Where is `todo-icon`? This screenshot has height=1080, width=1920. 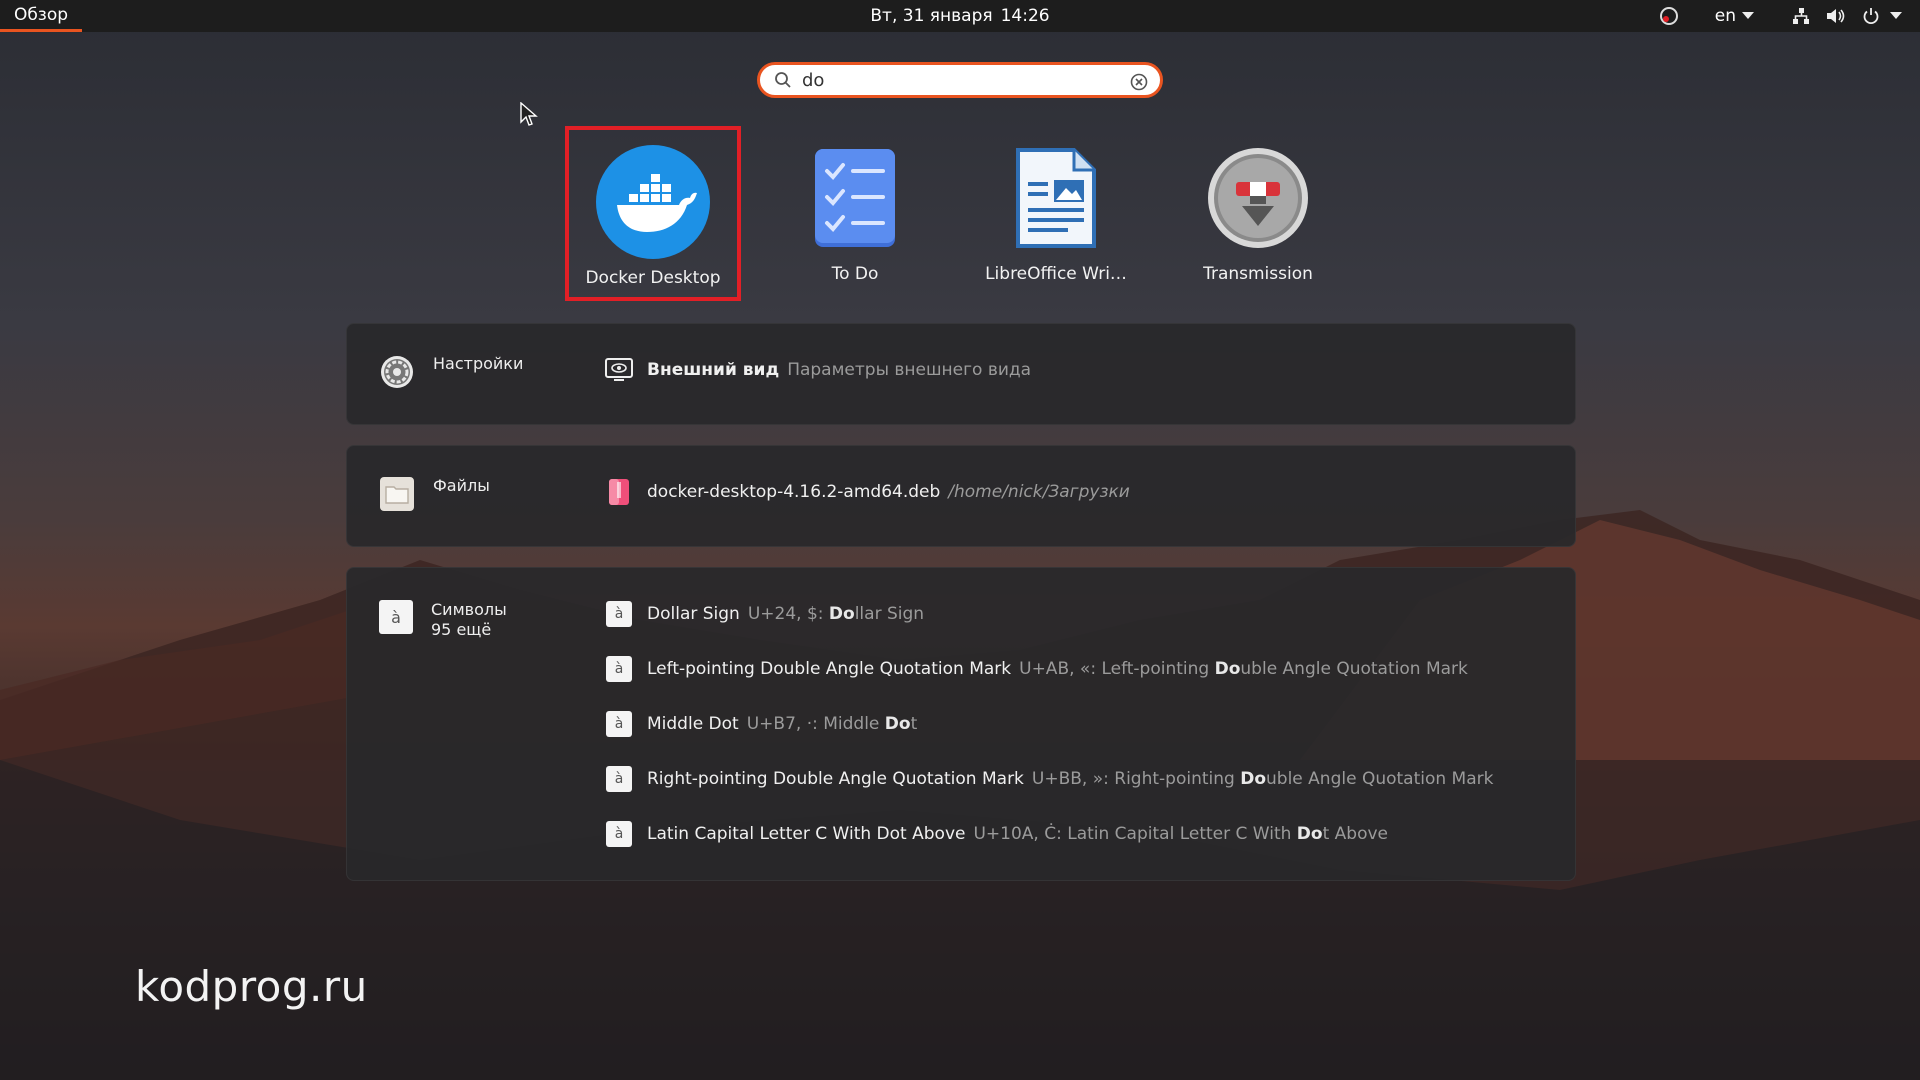 todo-icon is located at coordinates (855, 198).